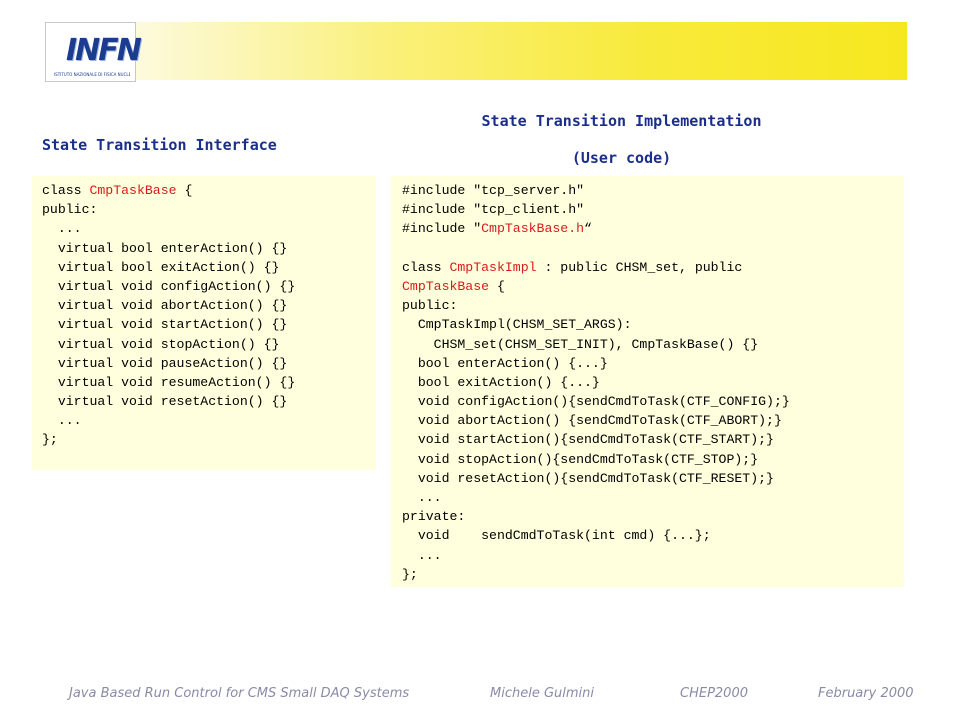 The height and width of the screenshot is (720, 960). I want to click on code-text: private:, so click(434, 517).